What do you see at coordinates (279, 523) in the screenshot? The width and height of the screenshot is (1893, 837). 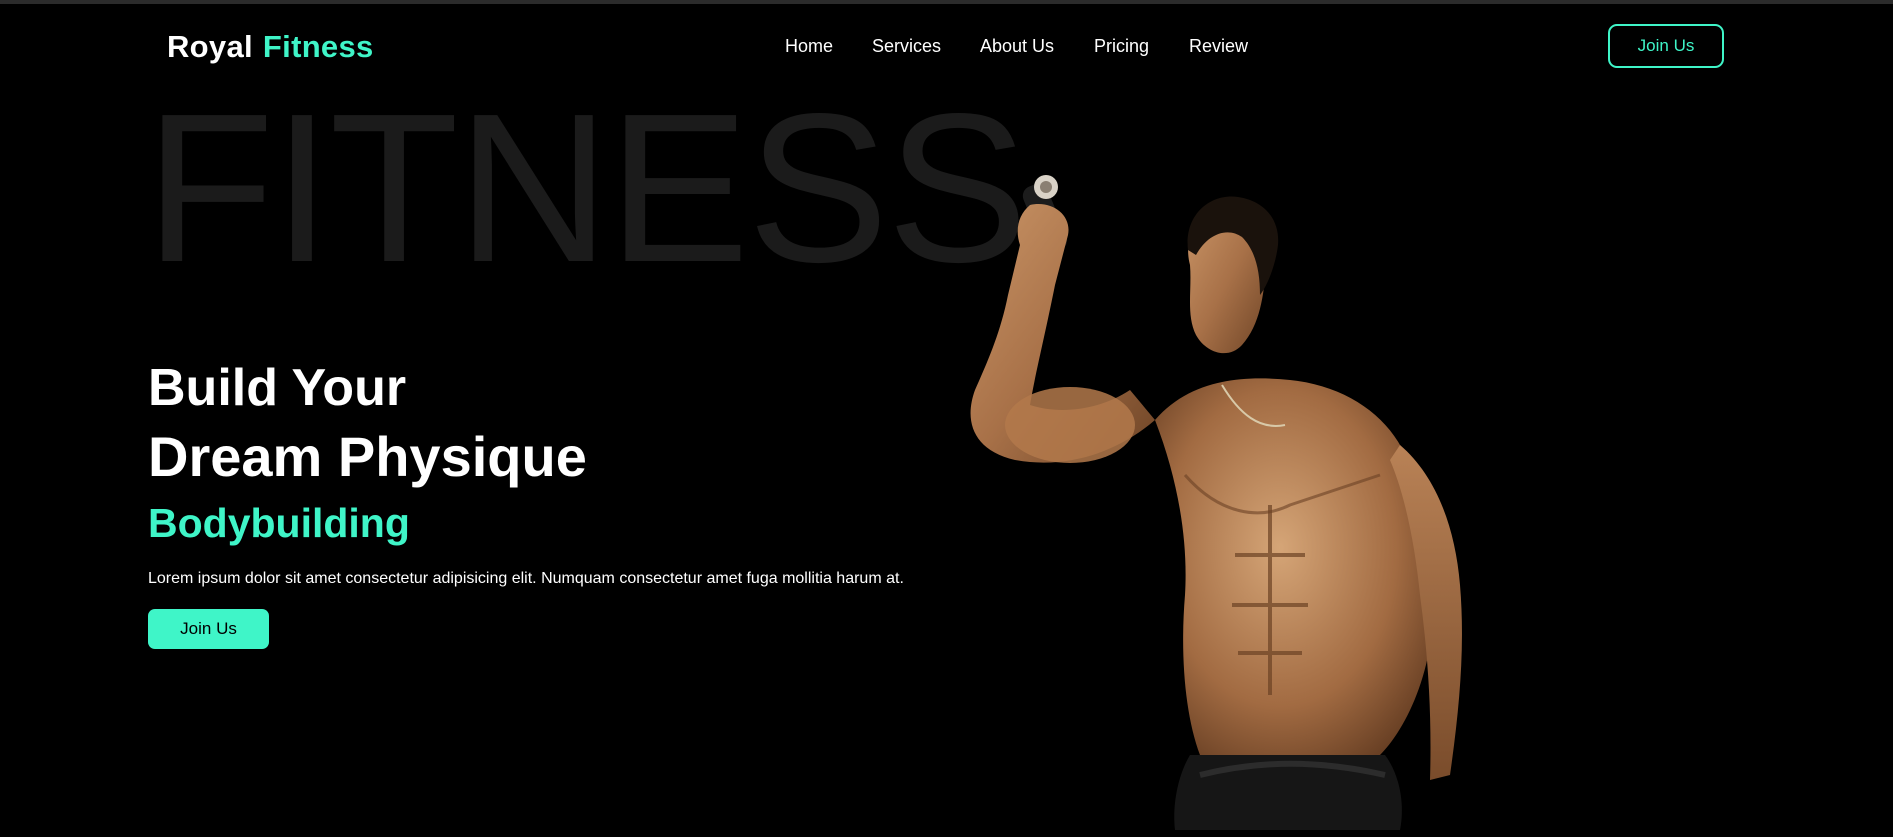 I see `hero-subtitle: Bodybuilding` at bounding box center [279, 523].